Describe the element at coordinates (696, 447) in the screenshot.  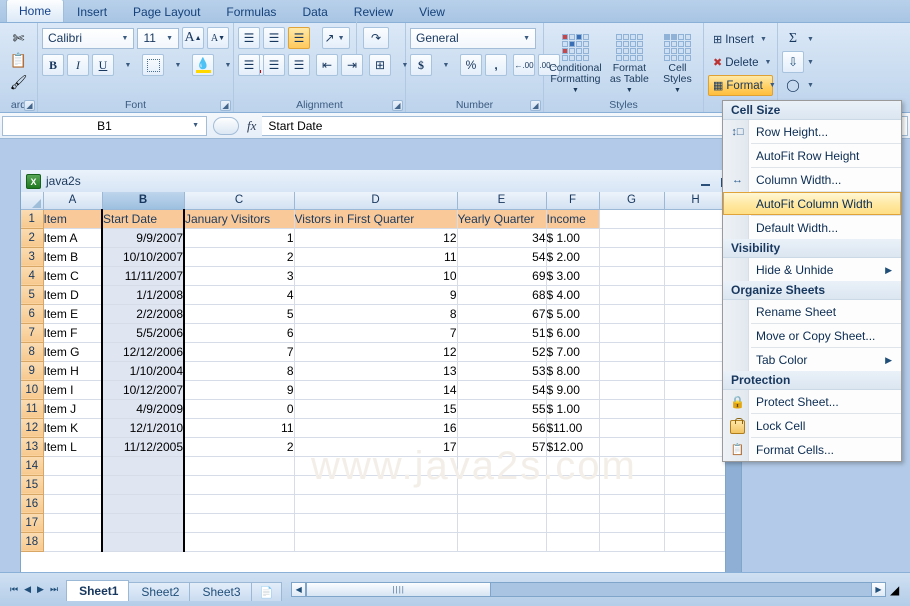
I see `cell-h13` at that location.